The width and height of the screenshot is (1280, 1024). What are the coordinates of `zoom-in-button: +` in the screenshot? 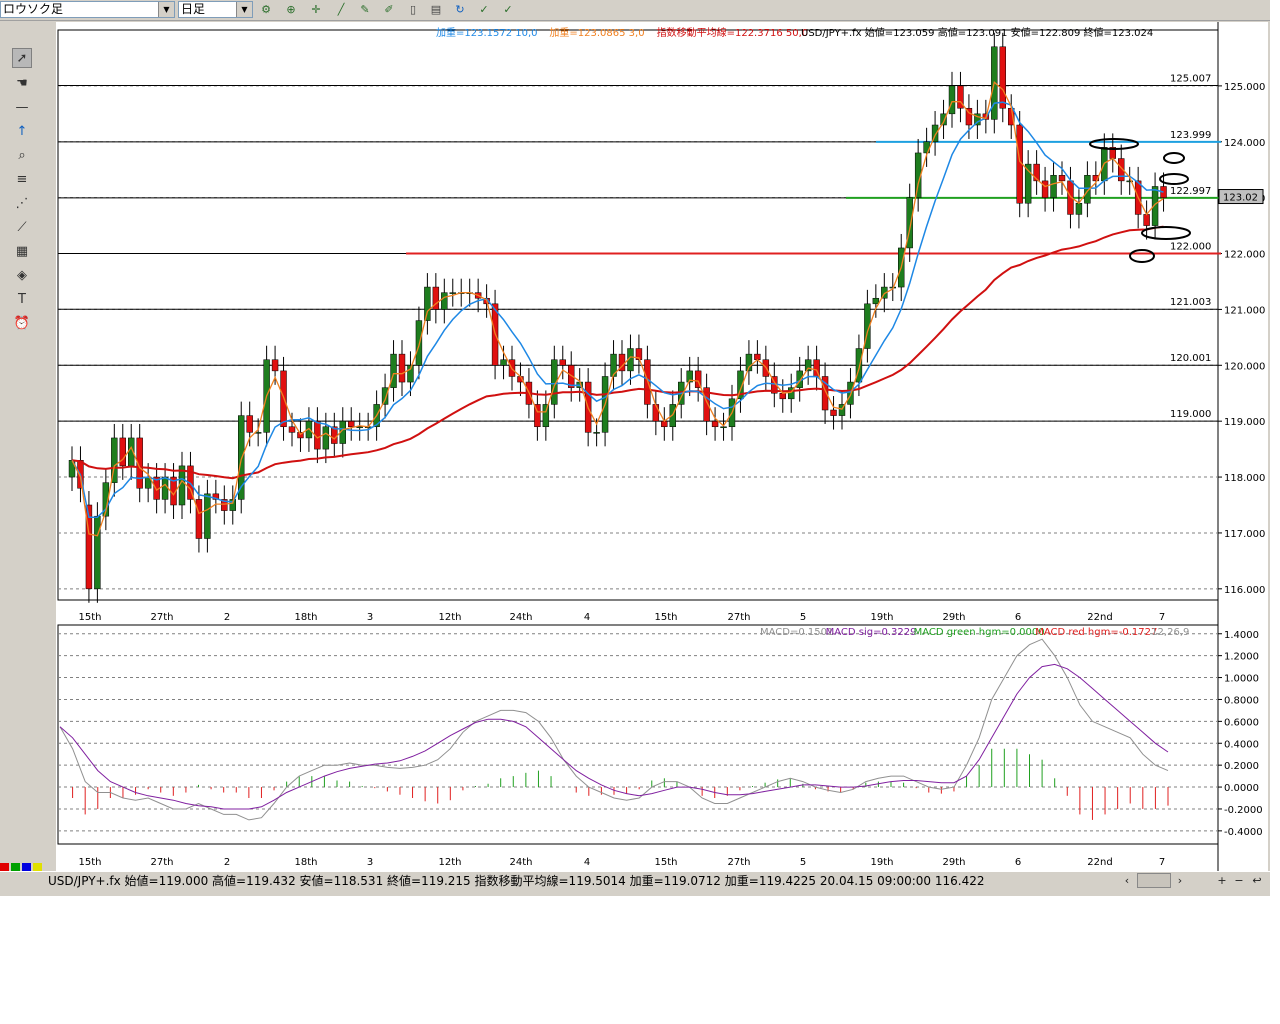 It's located at (1222, 880).